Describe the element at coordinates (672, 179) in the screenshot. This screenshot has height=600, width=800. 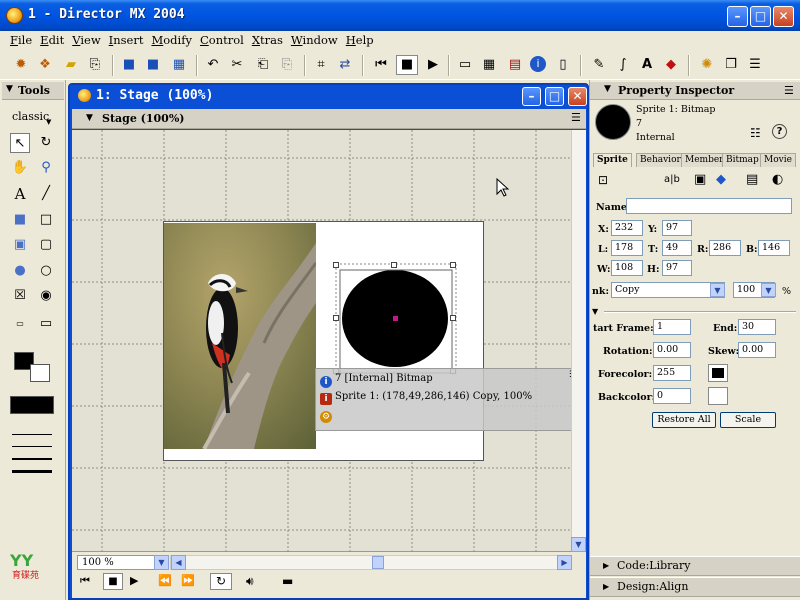
I see `flip-icon: a|b` at that location.